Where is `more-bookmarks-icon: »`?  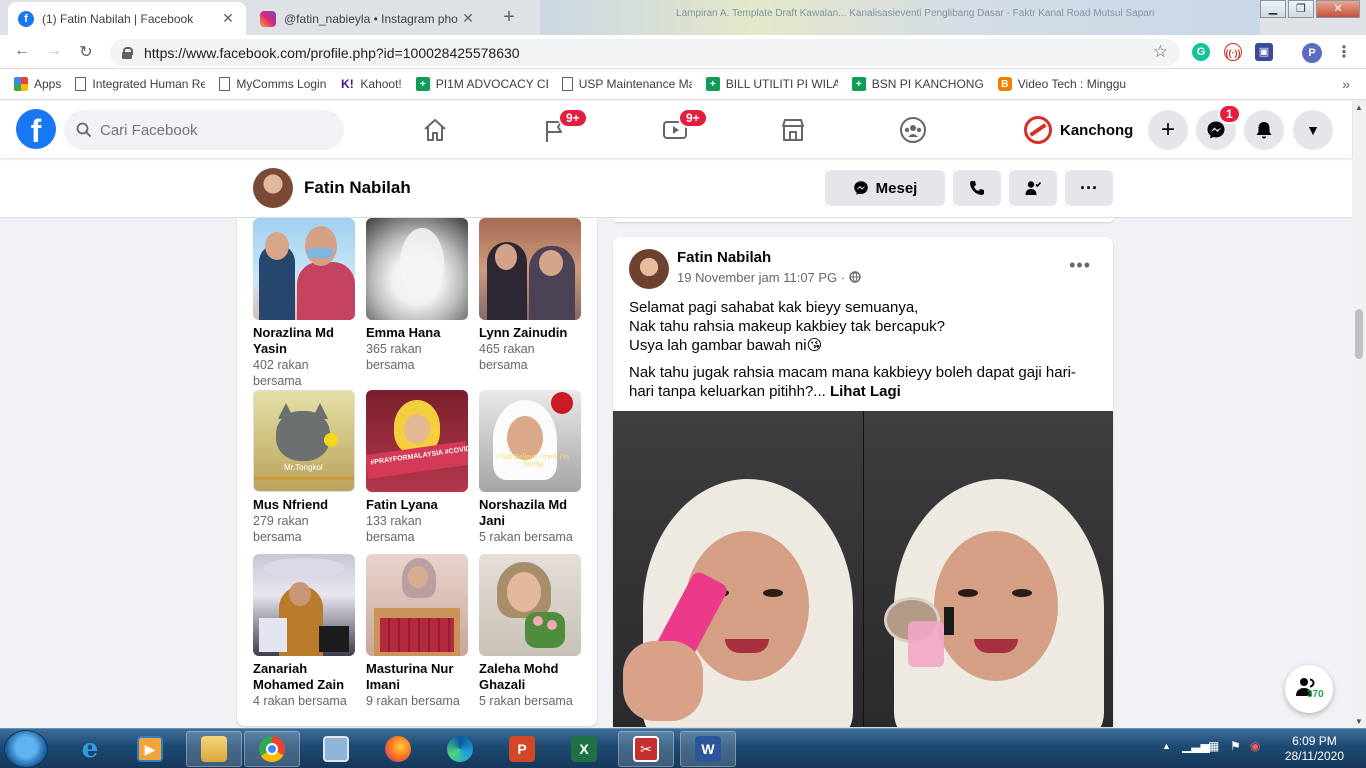
more-bookmarks-icon: » is located at coordinates (1346, 84).